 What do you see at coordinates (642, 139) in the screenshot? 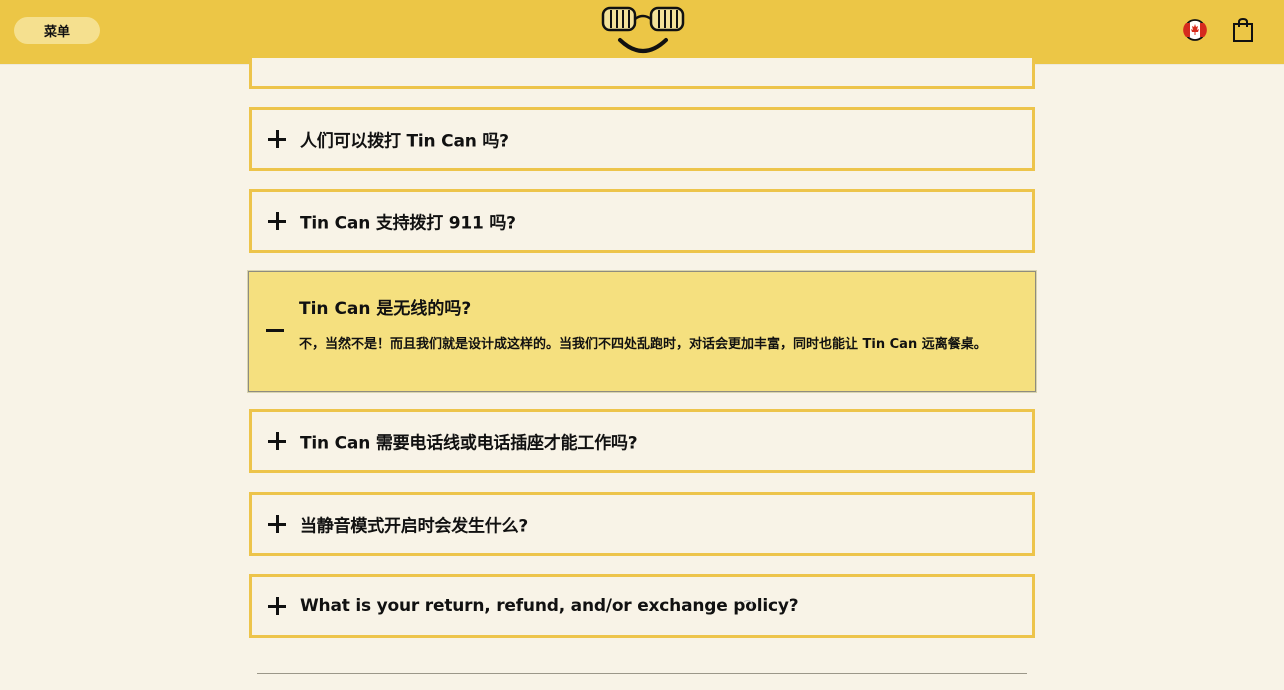
I see `faq-item: 人们可以拨打 Tin Can 吗?` at bounding box center [642, 139].